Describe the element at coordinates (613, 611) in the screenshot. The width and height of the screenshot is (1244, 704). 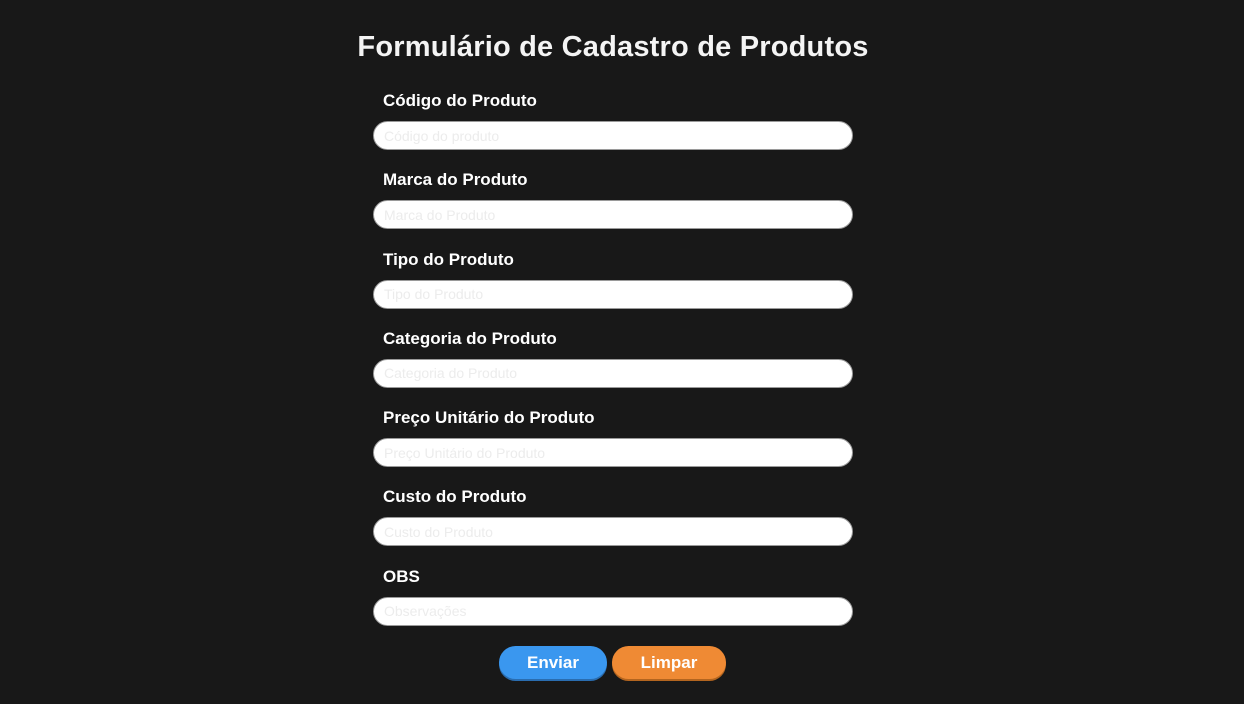
I see `obs-input` at that location.